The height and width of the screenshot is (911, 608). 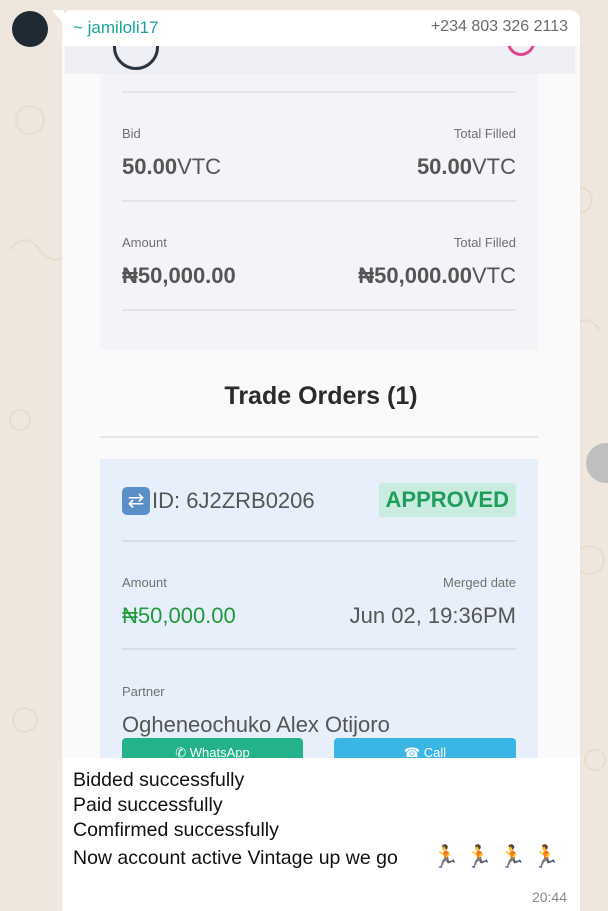 I want to click on sync-icon: ⇄, so click(x=136, y=501).